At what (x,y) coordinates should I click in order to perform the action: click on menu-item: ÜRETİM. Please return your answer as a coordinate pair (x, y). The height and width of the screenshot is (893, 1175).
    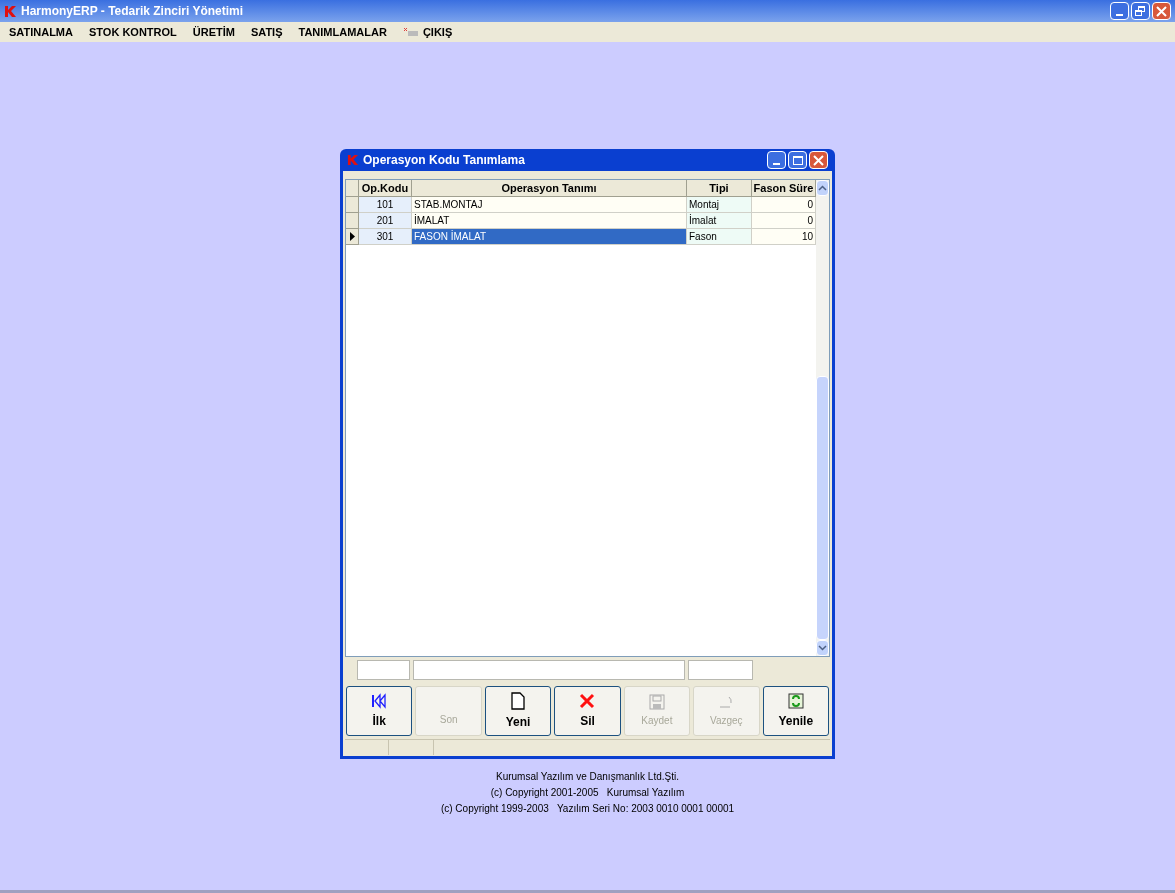
    Looking at the image, I should click on (213, 32).